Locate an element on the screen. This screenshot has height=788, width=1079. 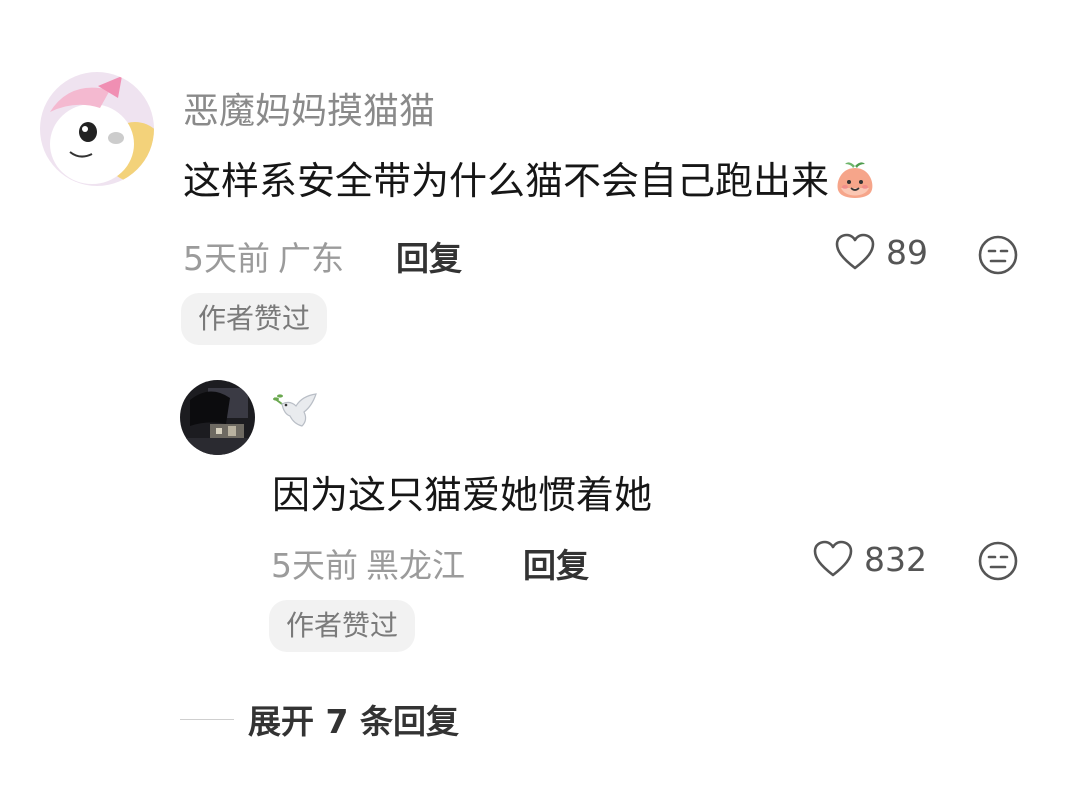
comment-text: 这样系安全带为什么猫不会自己跑出来 is located at coordinates (530, 177).